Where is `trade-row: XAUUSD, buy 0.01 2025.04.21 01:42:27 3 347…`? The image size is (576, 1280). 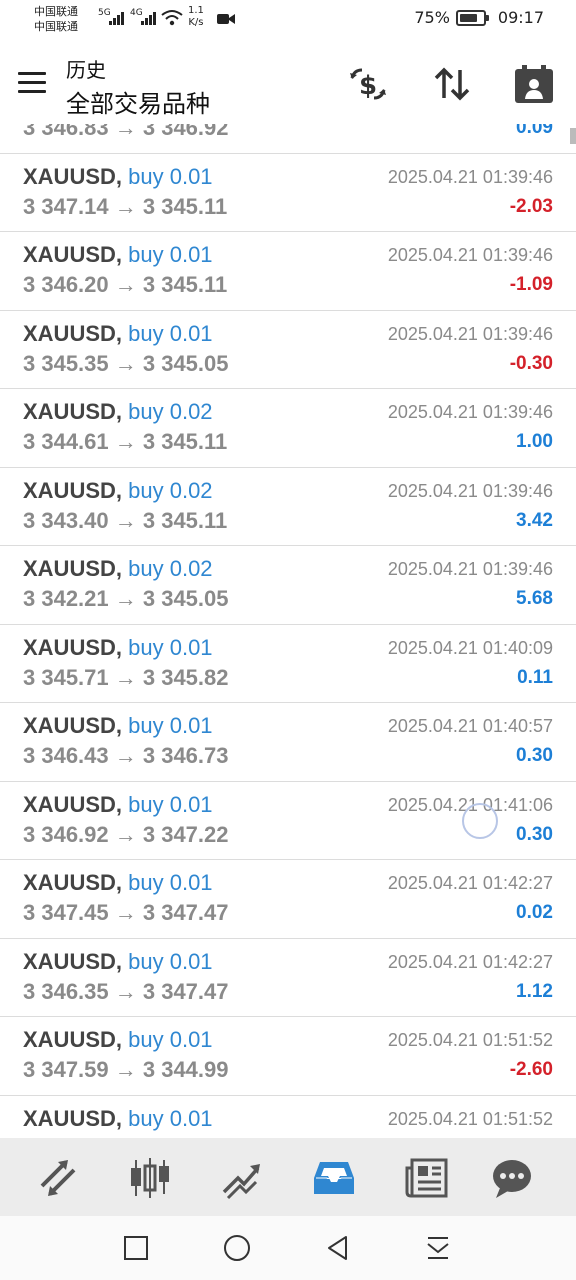 trade-row: XAUUSD, buy 0.01 2025.04.21 01:42:27 3 347… is located at coordinates (288, 899).